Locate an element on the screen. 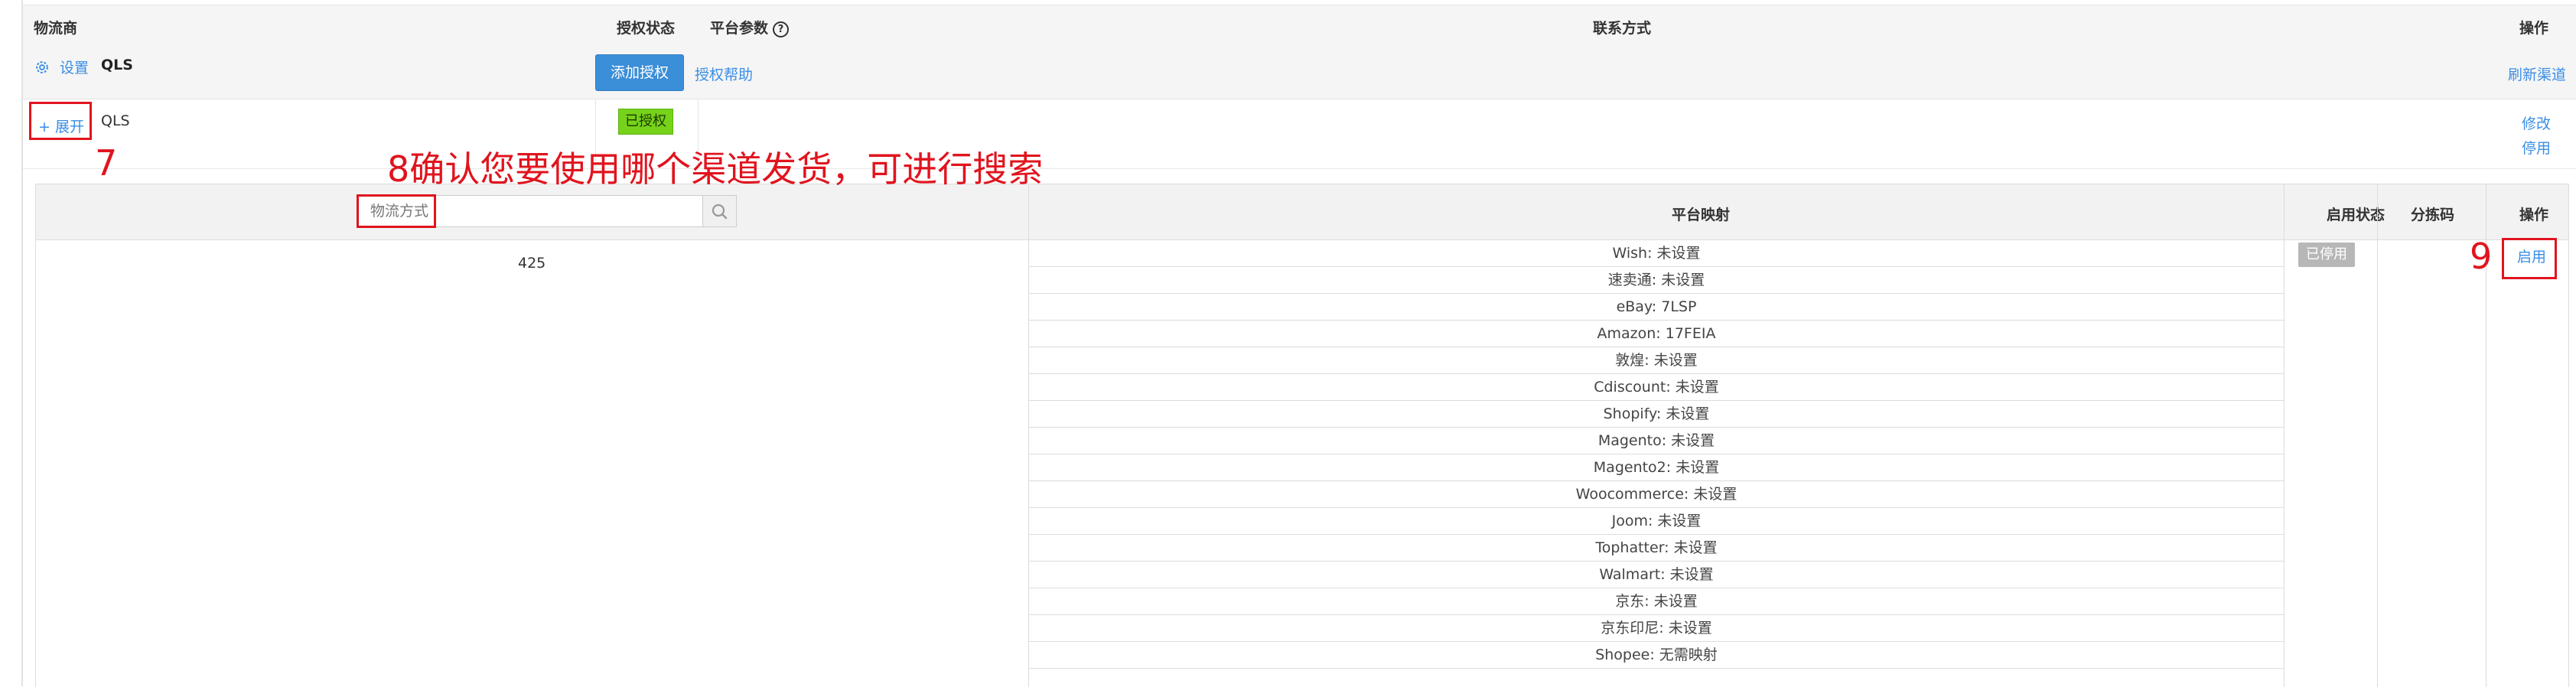  mapping-item: Joom: 未设置 is located at coordinates (1657, 521).